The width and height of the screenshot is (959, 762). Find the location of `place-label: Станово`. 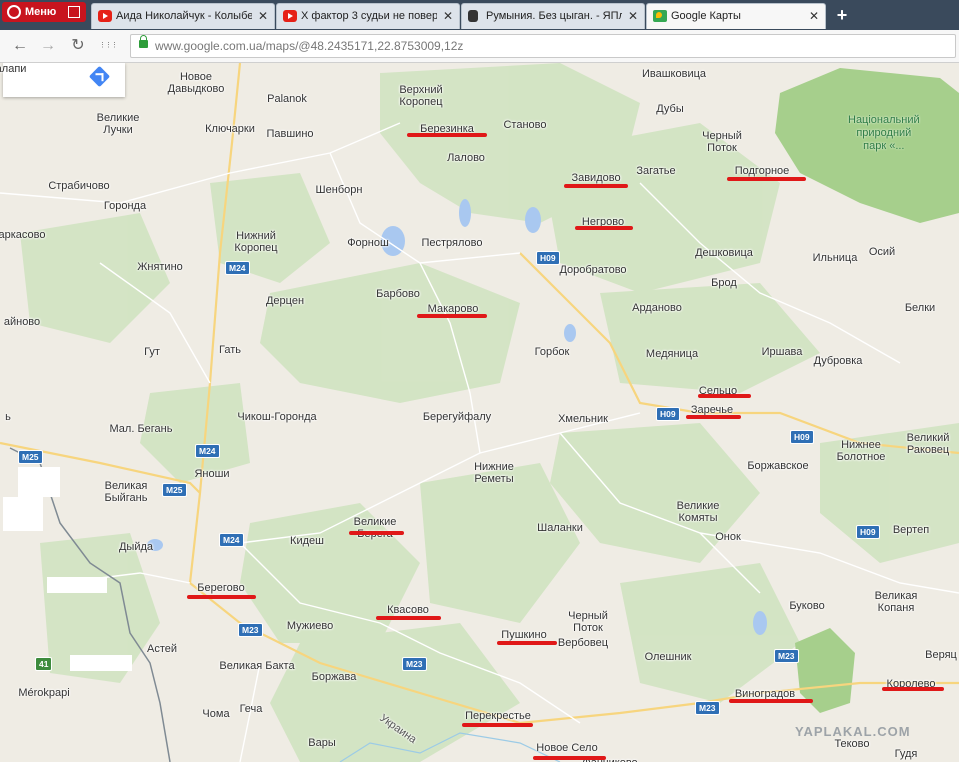

place-label: Станово is located at coordinates (525, 125).